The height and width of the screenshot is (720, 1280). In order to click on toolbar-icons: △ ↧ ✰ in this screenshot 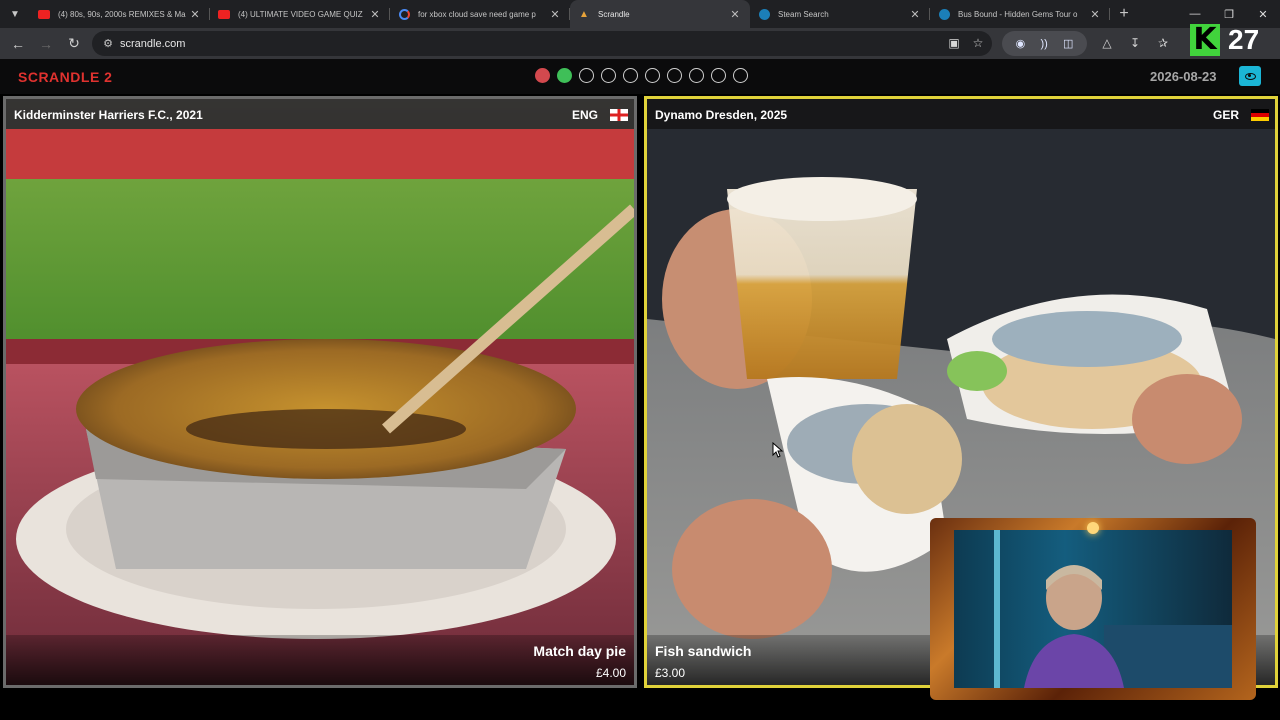, I will do `click(1135, 43)`.